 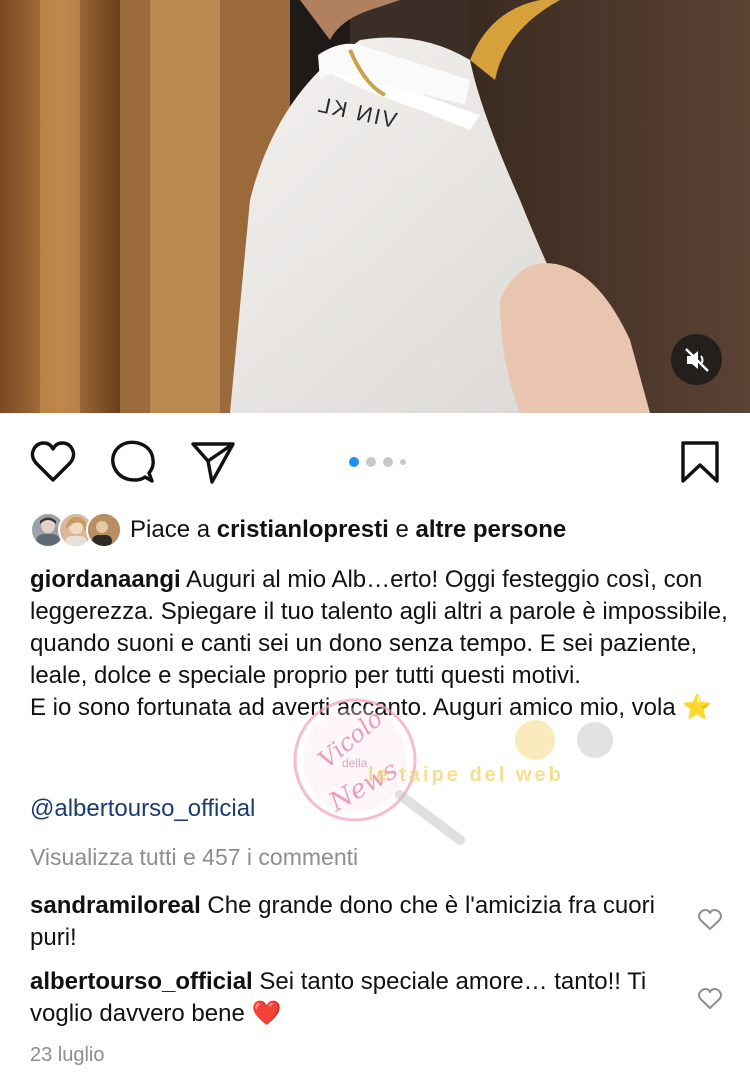 I want to click on watermark-banner: le taipe del web, so click(x=466, y=775).